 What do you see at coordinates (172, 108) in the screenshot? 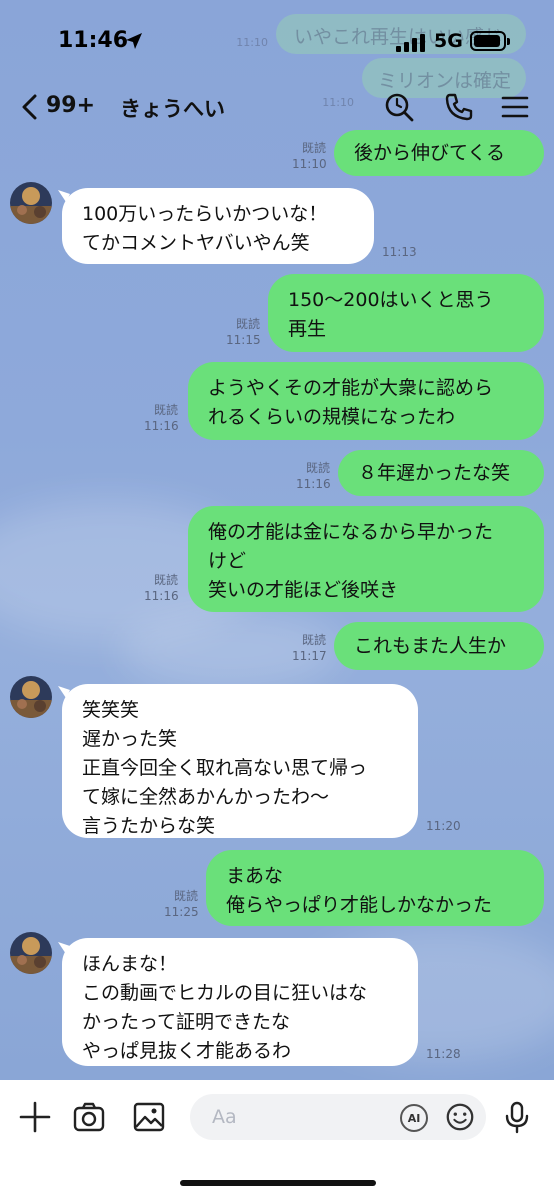
I see `chat-title: きょうへい` at bounding box center [172, 108].